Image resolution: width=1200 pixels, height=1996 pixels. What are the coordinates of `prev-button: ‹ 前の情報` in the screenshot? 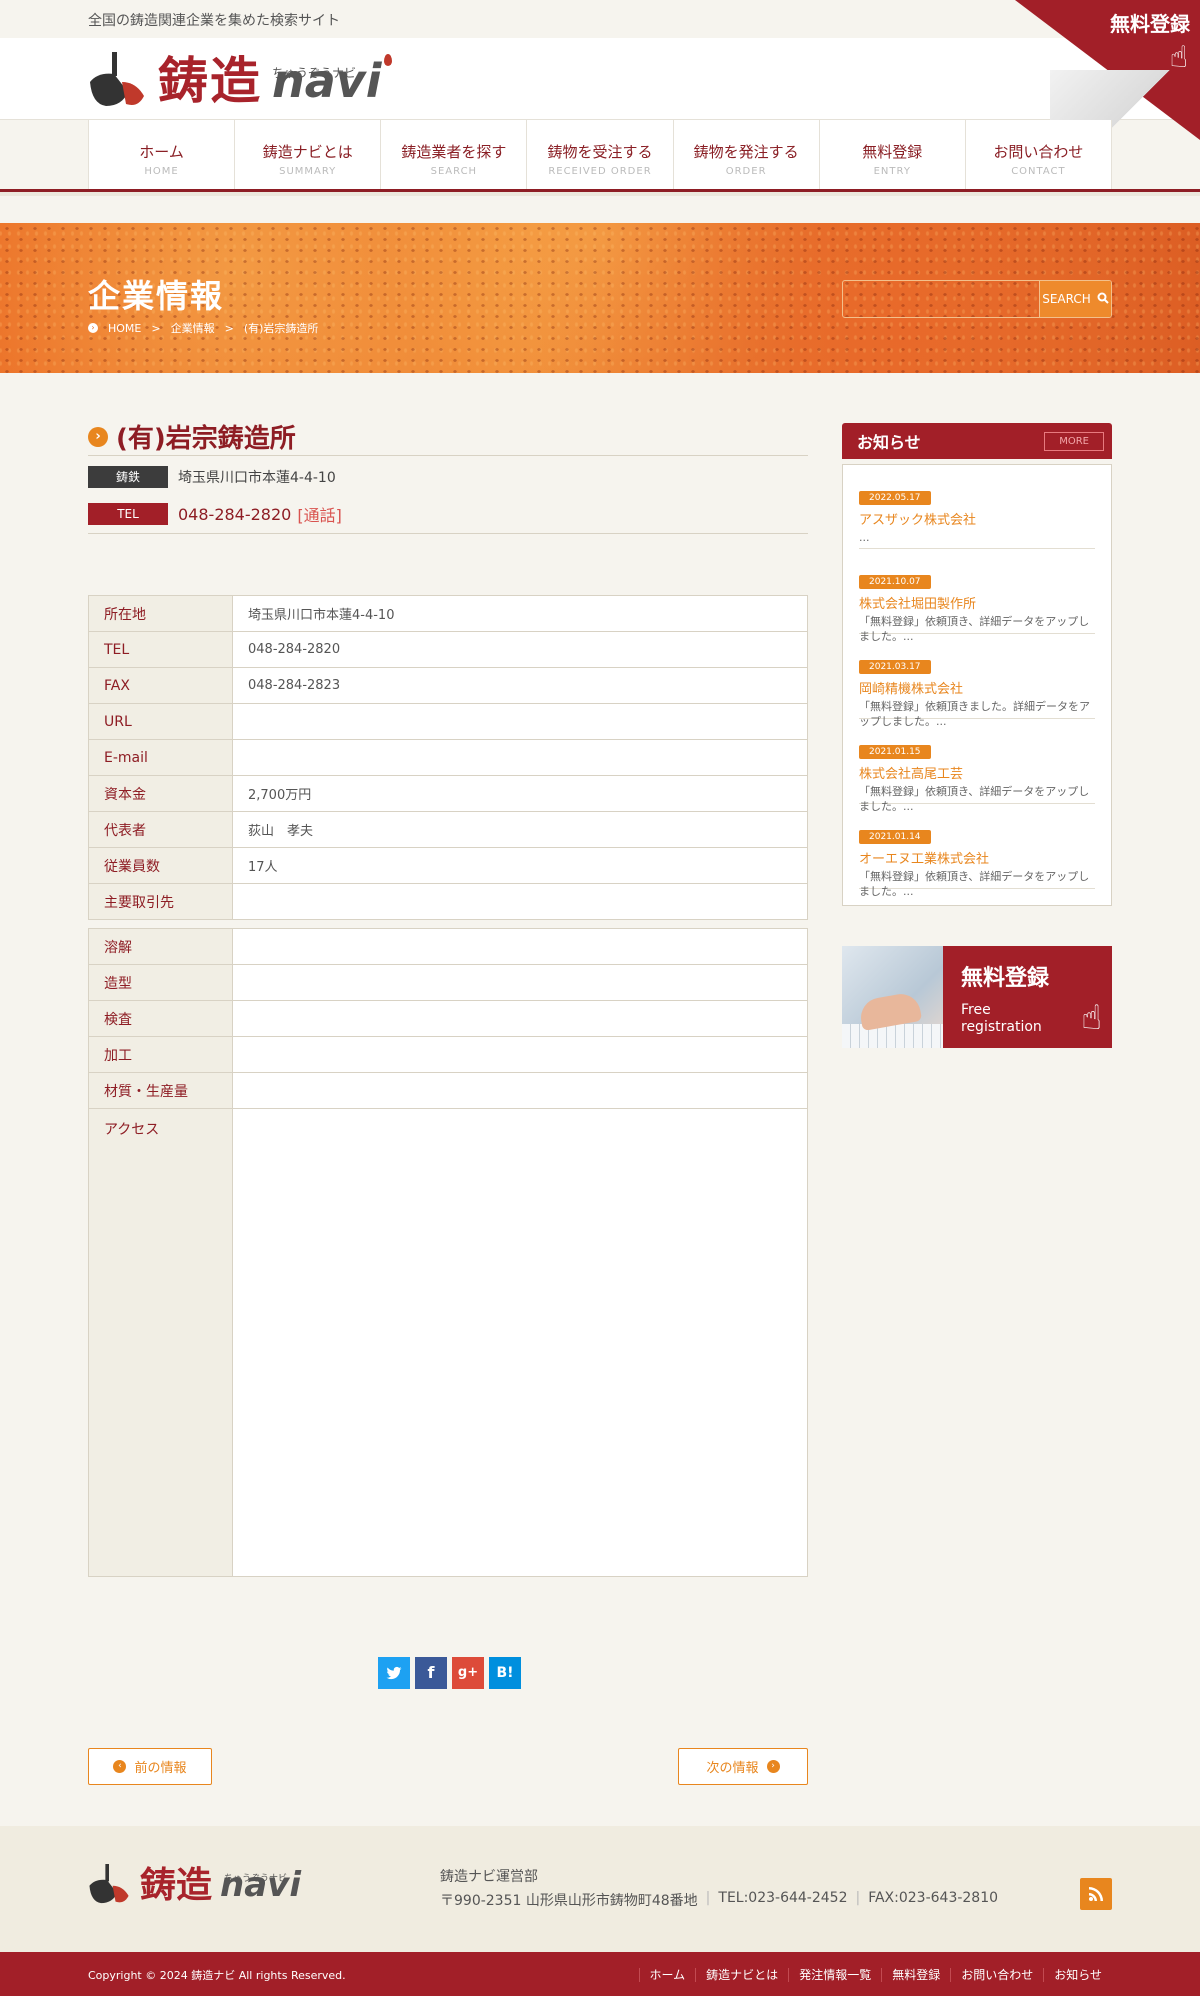 It's located at (150, 1766).